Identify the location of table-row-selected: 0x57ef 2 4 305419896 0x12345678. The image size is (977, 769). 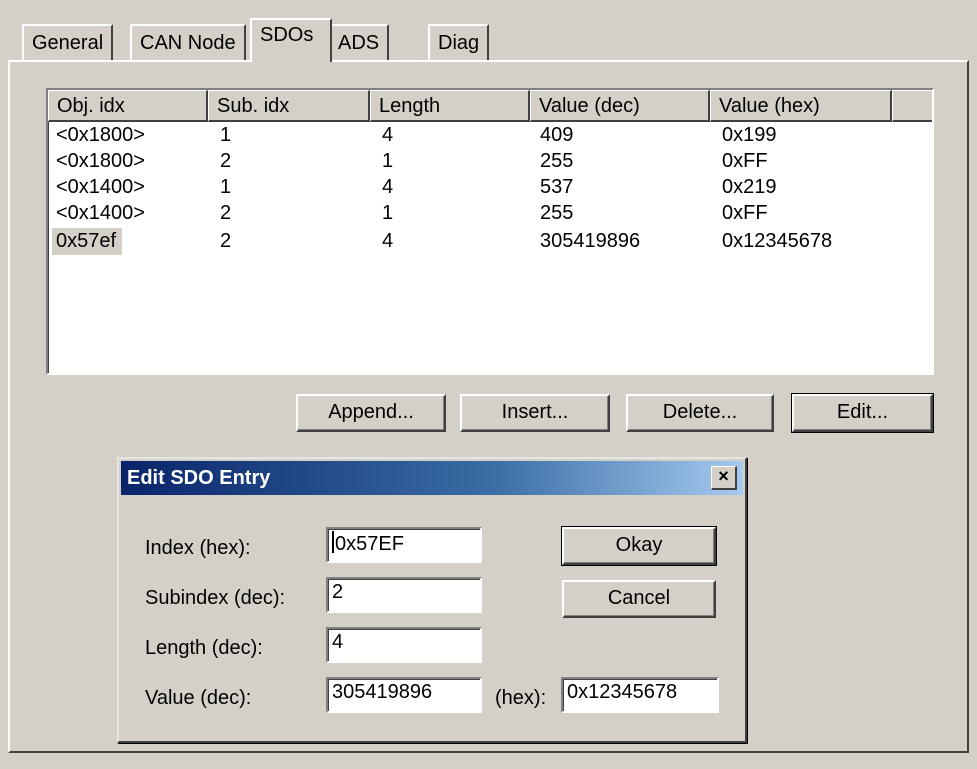
(490, 241).